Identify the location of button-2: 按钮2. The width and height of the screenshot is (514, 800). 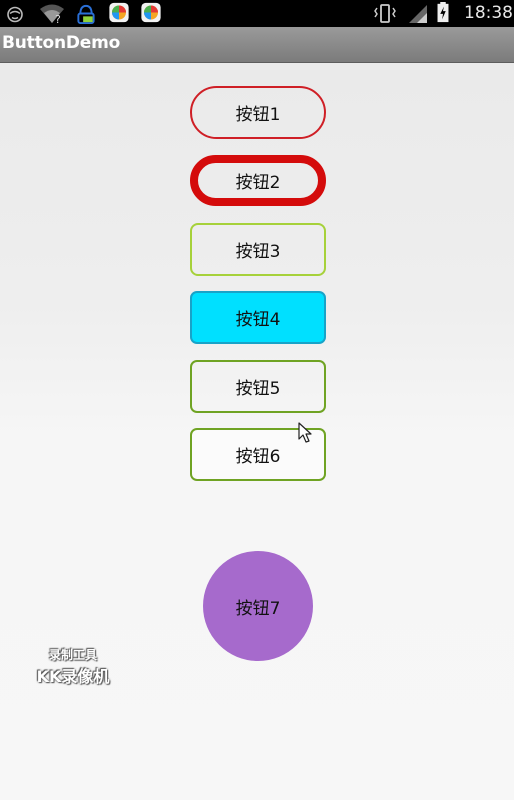
(258, 180).